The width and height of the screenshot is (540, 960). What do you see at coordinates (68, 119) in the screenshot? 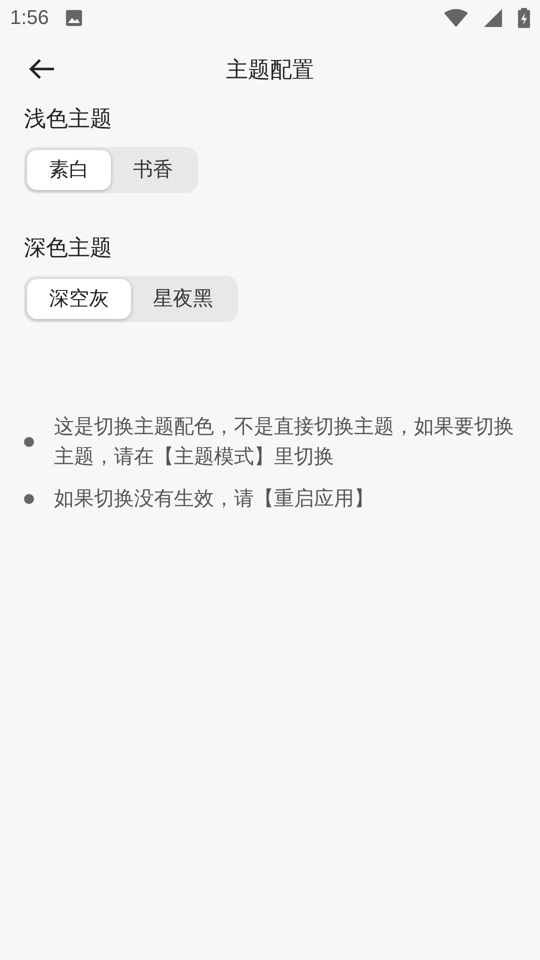
I see `section-title: 浅色主题` at bounding box center [68, 119].